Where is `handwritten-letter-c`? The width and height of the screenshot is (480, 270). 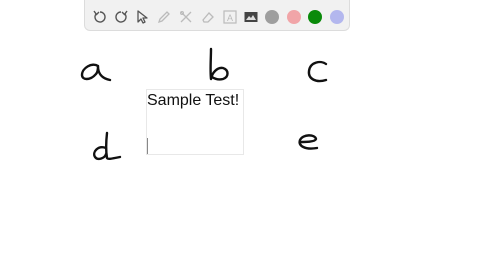 handwritten-letter-c is located at coordinates (317, 71).